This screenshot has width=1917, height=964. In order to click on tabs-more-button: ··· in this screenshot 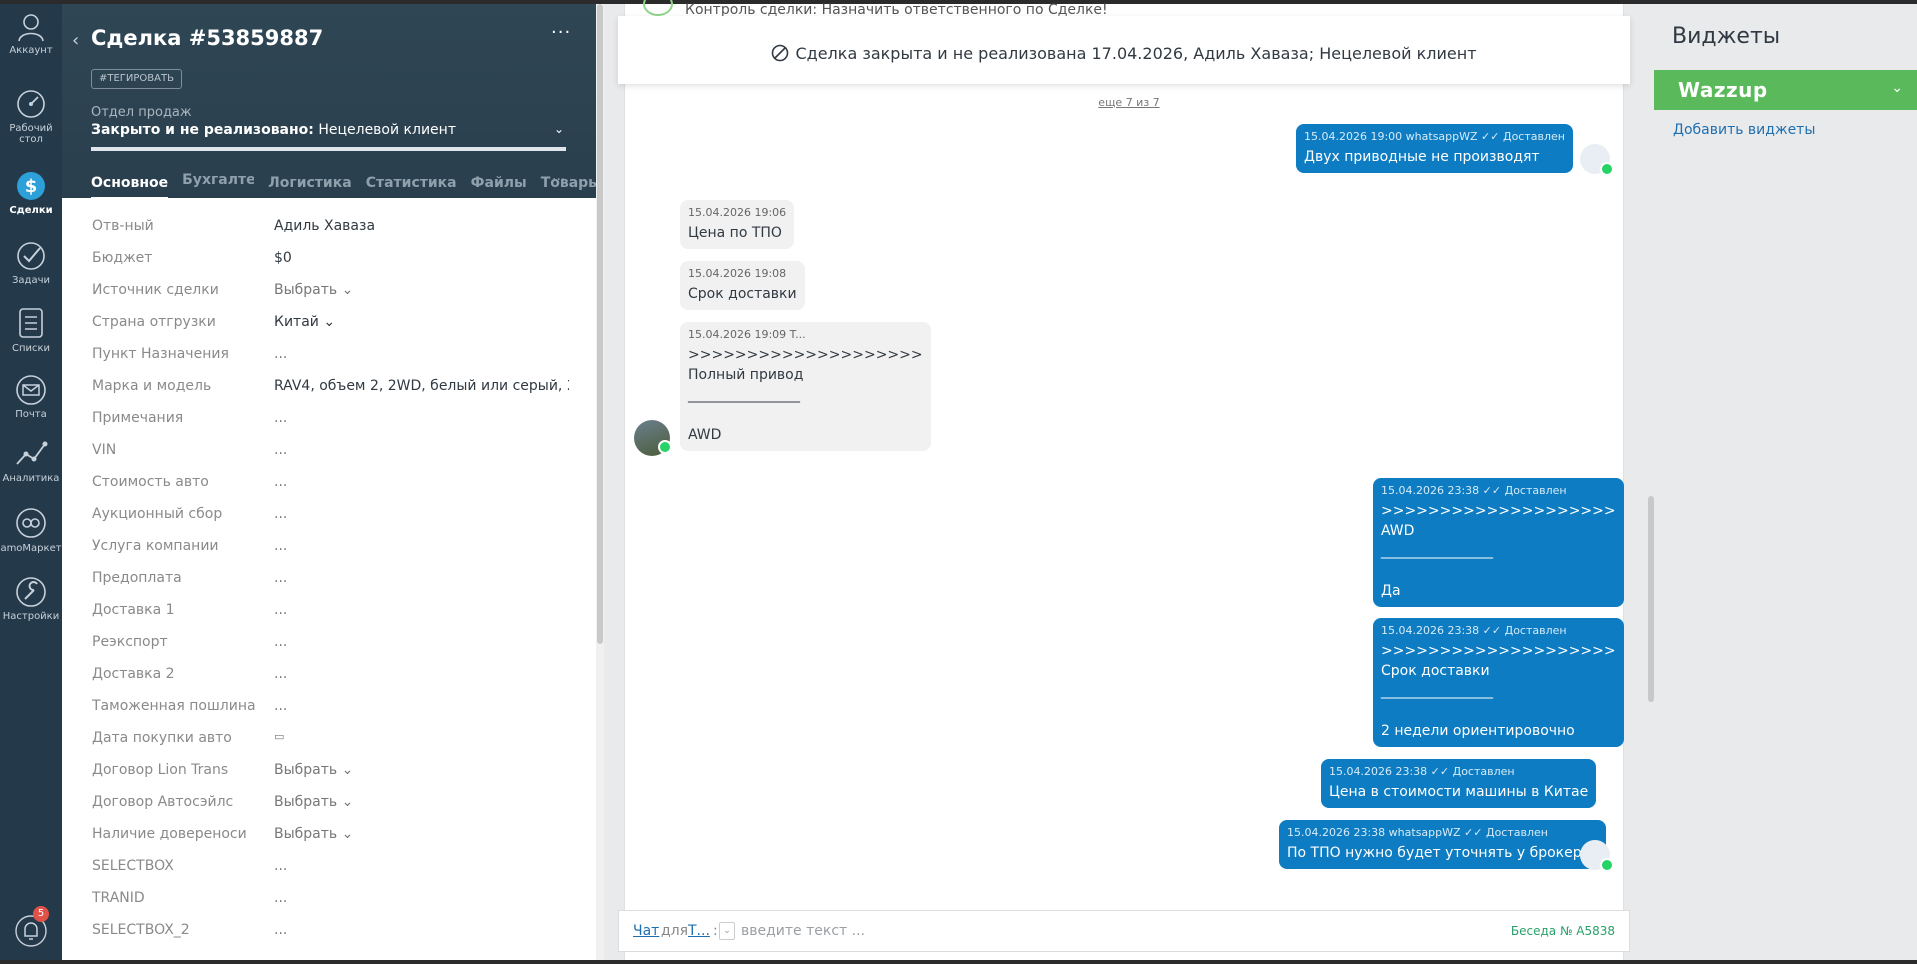, I will do `click(558, 180)`.